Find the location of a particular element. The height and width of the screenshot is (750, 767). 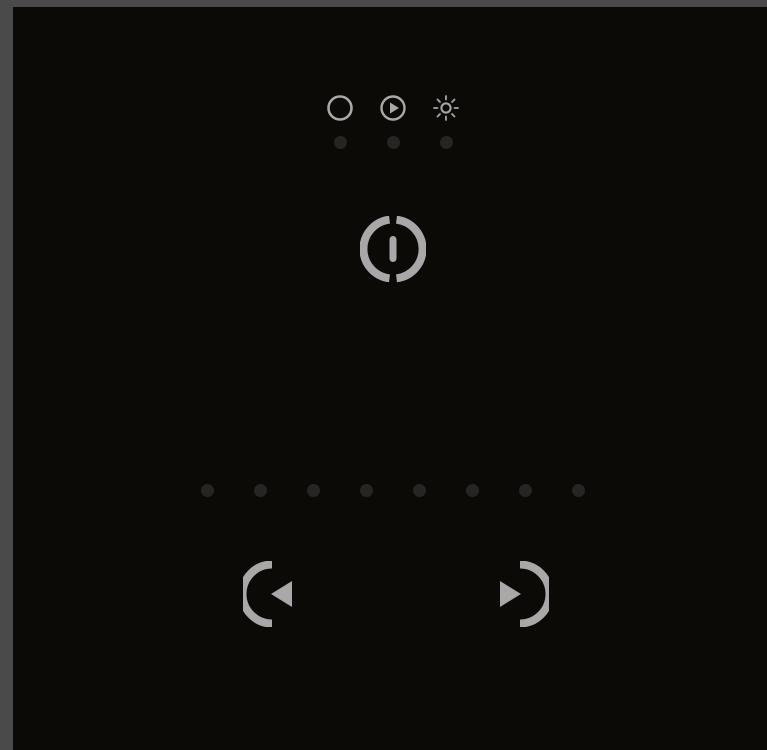

previous-button is located at coordinates (276, 594).